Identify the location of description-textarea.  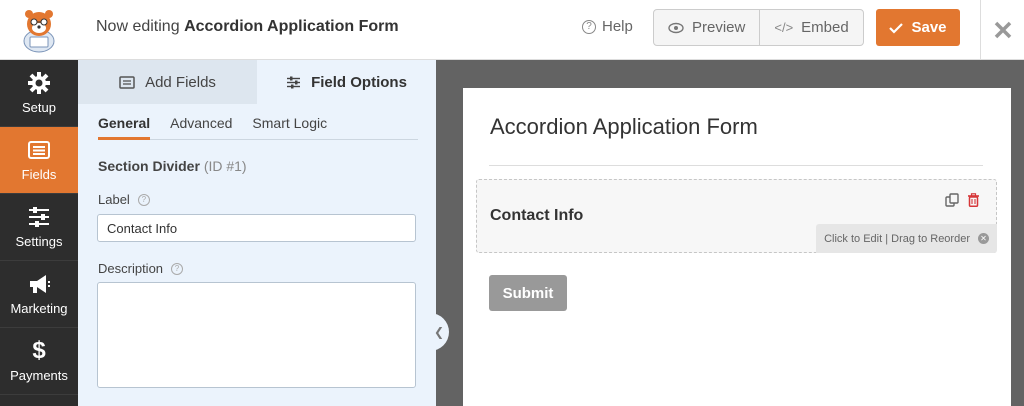
(256, 335).